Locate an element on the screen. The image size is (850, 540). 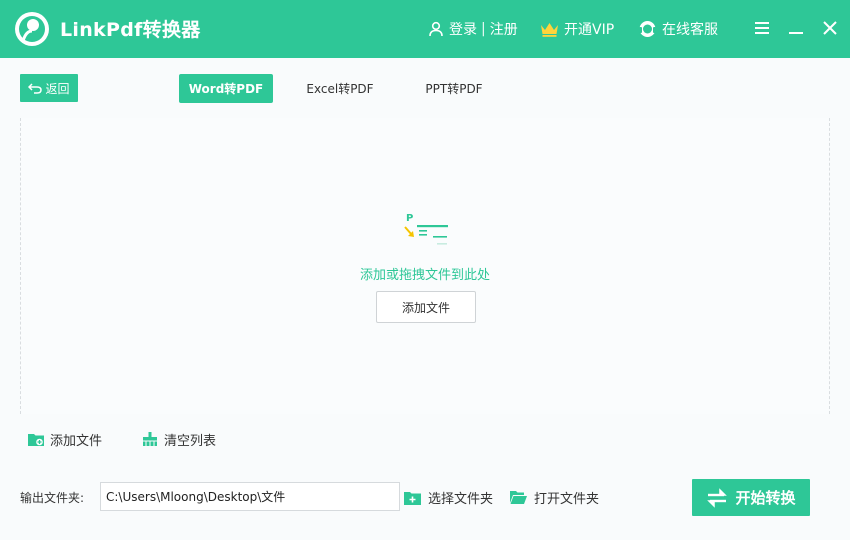
close-button is located at coordinates (830, 28).